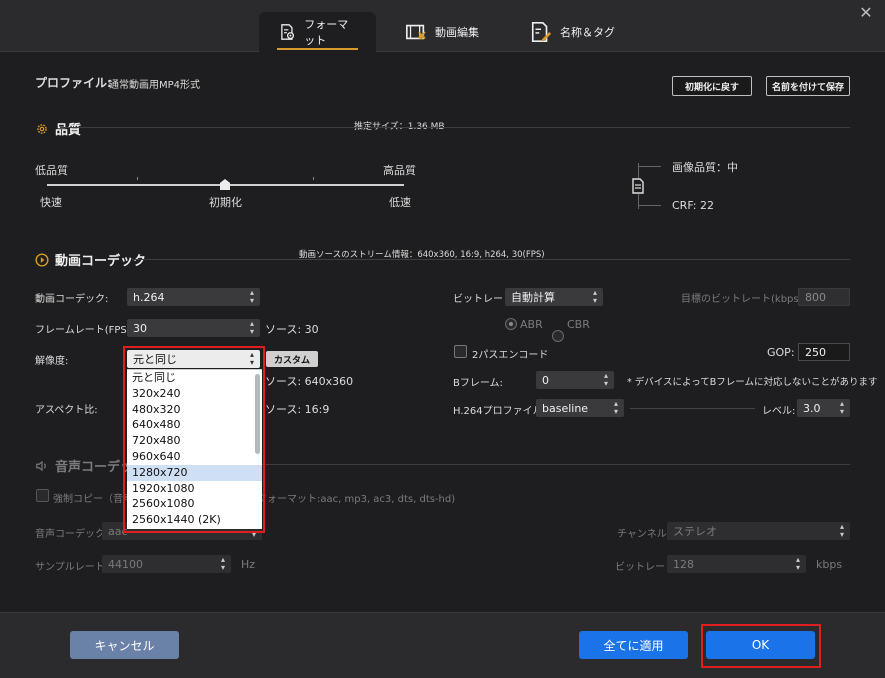 The width and height of the screenshot is (885, 678). What do you see at coordinates (638, 186) in the screenshot?
I see `document-icon` at bounding box center [638, 186].